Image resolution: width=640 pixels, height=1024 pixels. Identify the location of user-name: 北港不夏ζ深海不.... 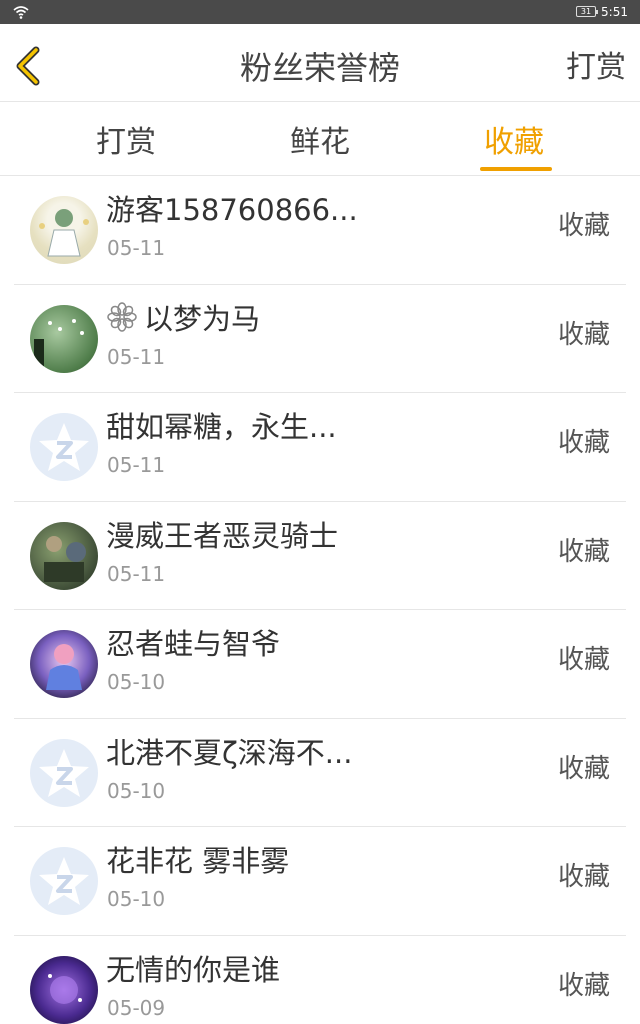
(229, 752).